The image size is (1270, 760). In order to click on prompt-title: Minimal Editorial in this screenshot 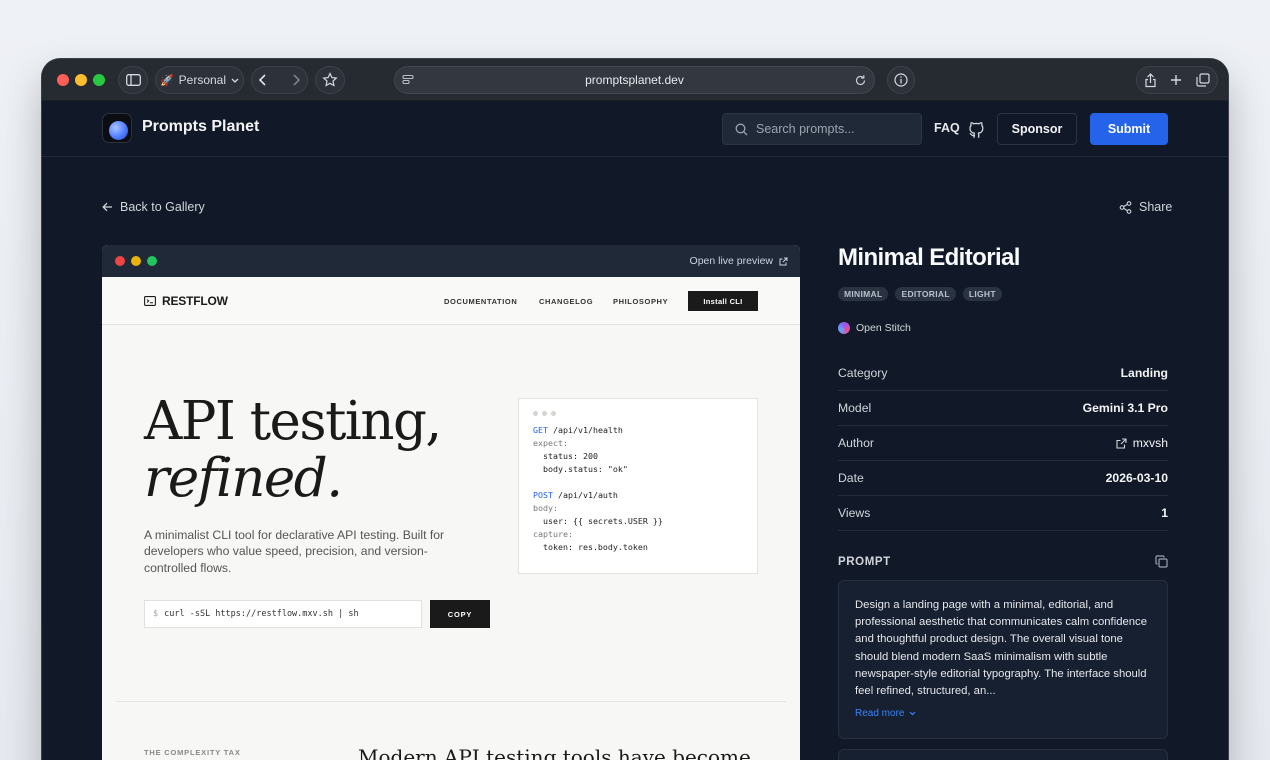, I will do `click(929, 257)`.